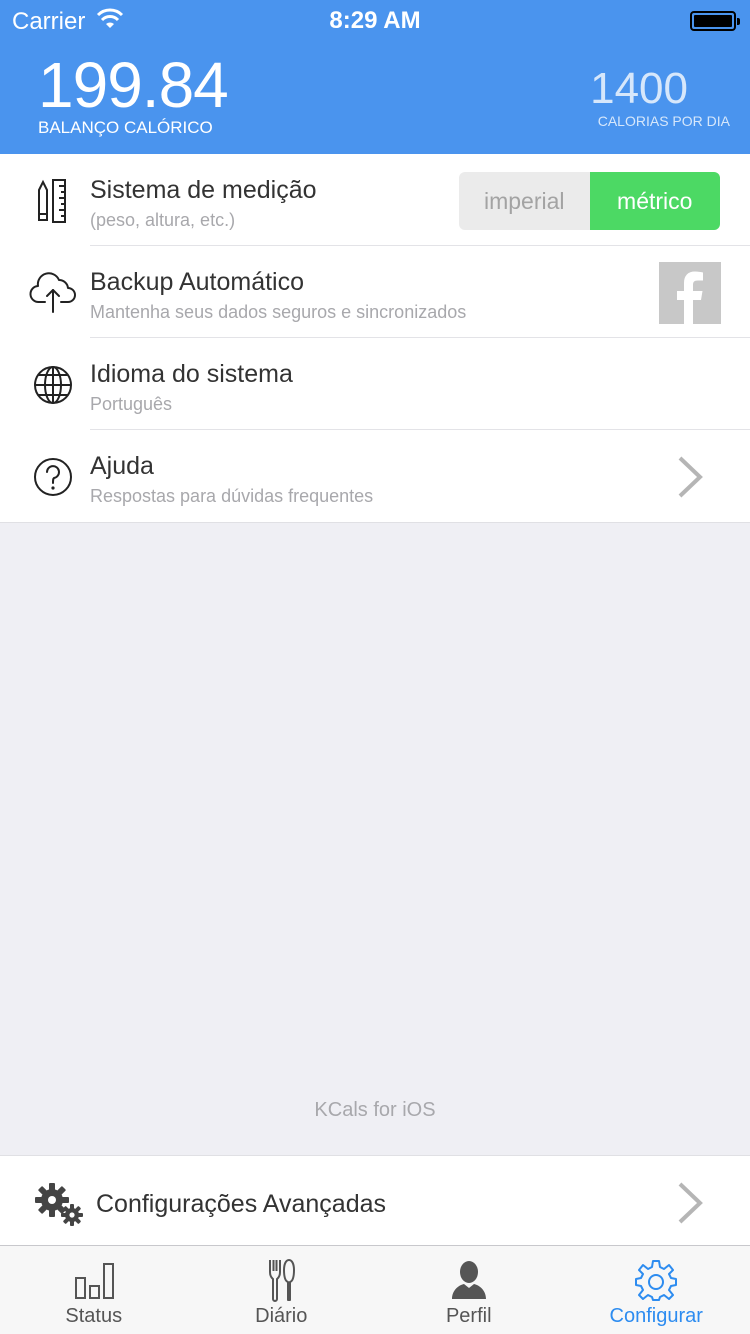  I want to click on daily-calories-label: CALORIAS POR DIA, so click(663, 121).